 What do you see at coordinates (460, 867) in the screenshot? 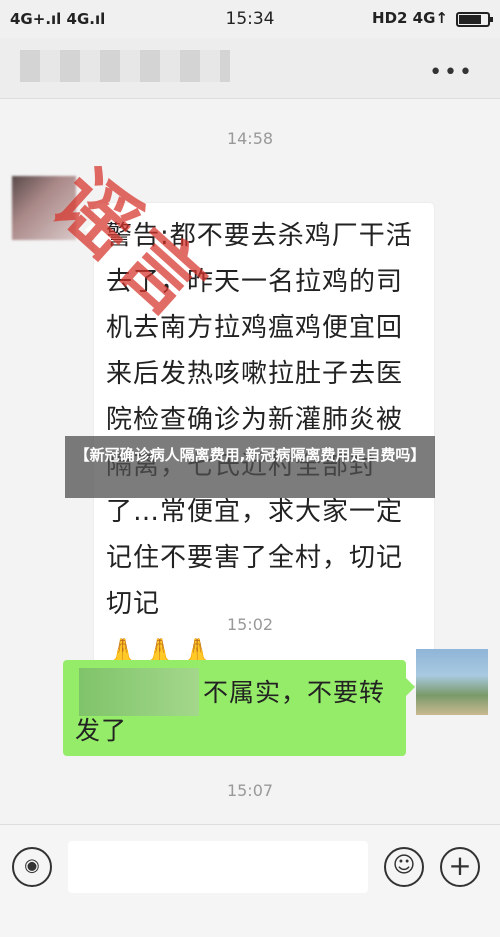
I see `plus-icon: +` at bounding box center [460, 867].